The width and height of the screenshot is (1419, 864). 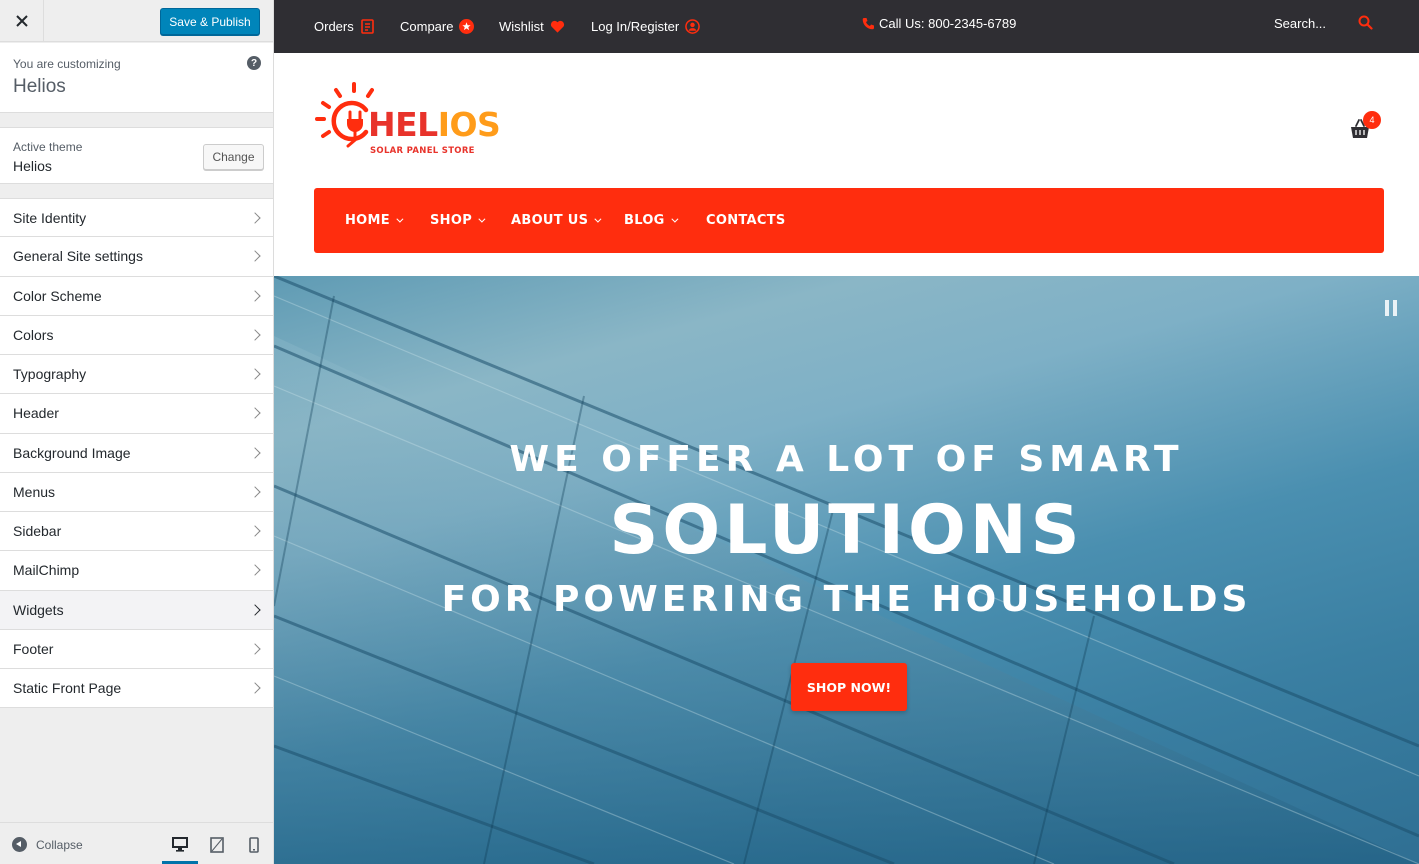 I want to click on nav-blog: BLOG, so click(x=651, y=220).